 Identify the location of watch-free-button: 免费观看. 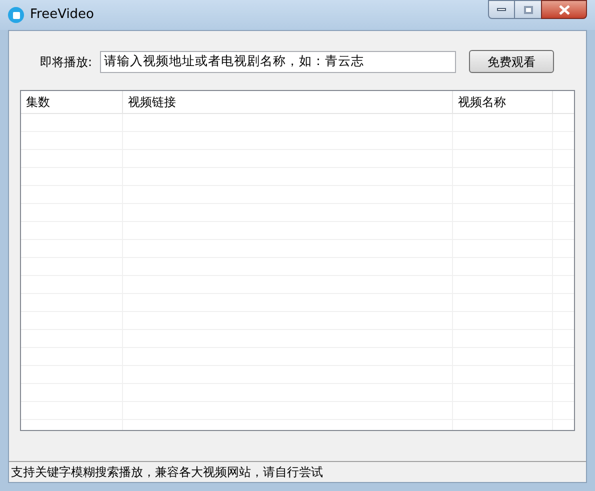
(511, 61).